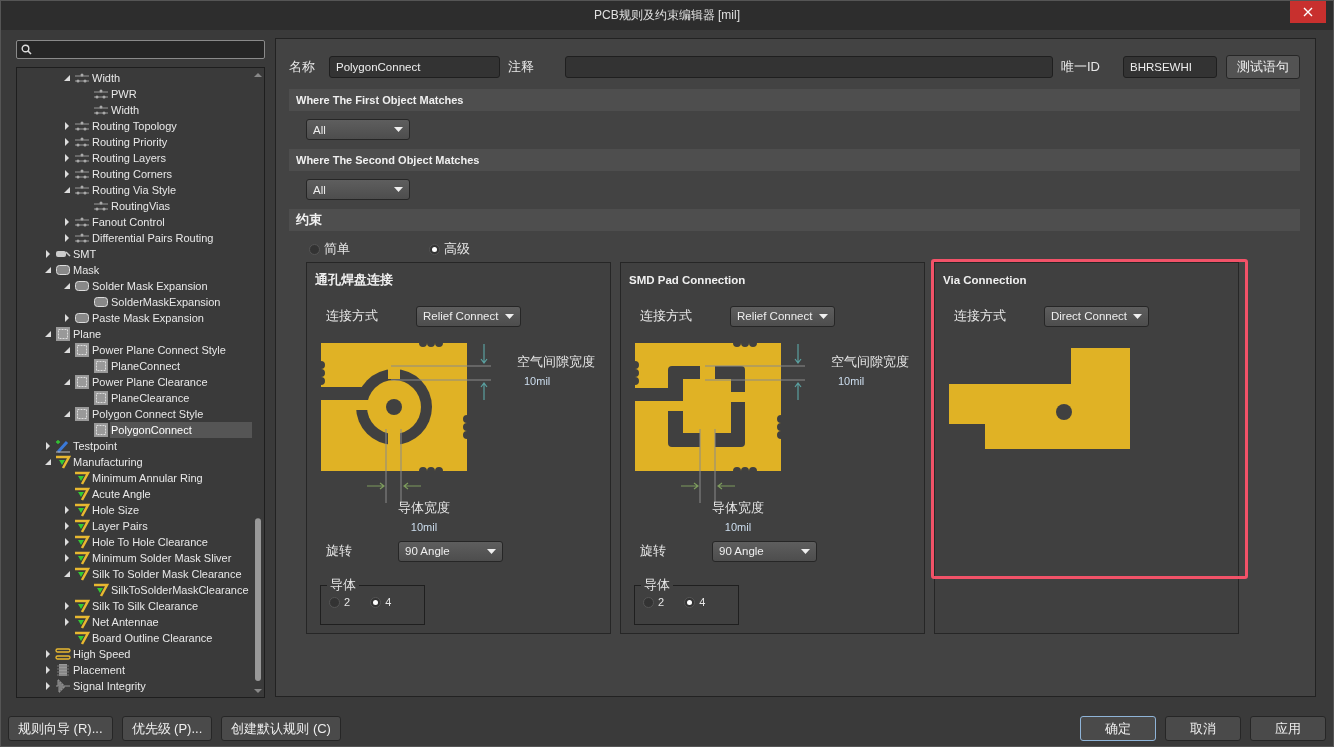 This screenshot has height=747, width=1334. What do you see at coordinates (509, 316) in the screenshot?
I see `caret-icon` at bounding box center [509, 316].